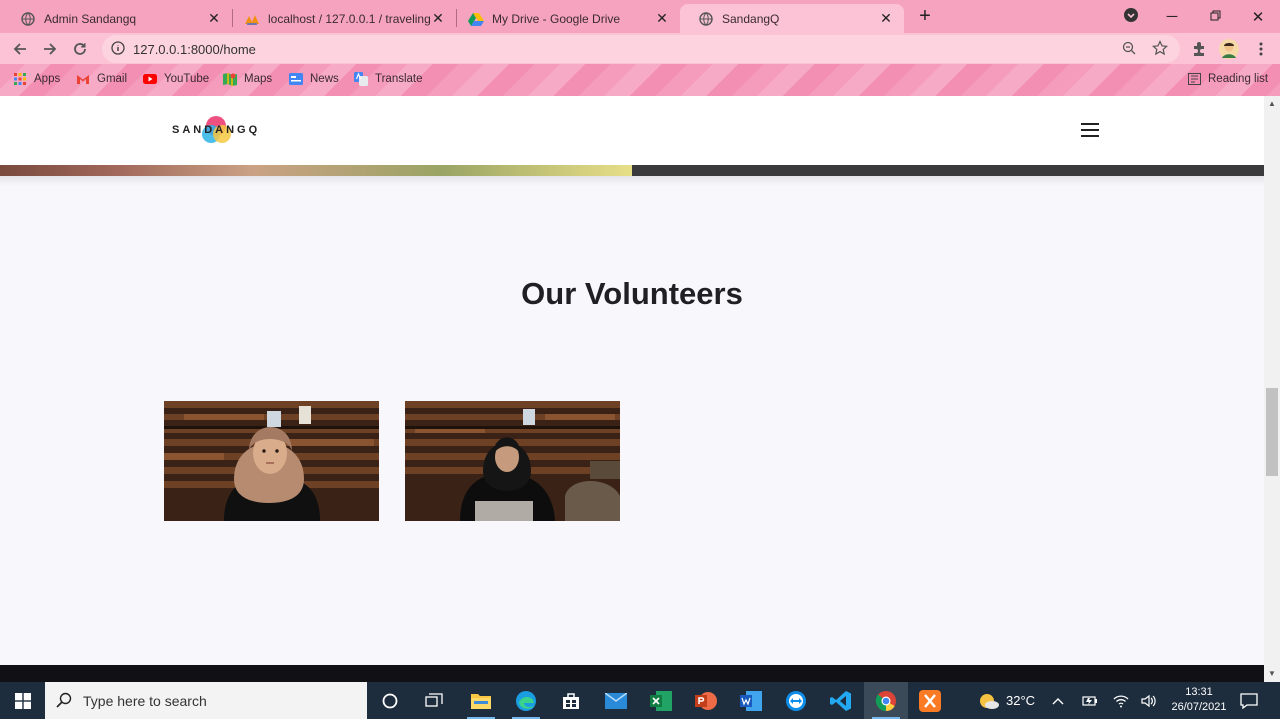 Image resolution: width=1280 pixels, height=719 pixels. I want to click on chrome-button, so click(886, 700).